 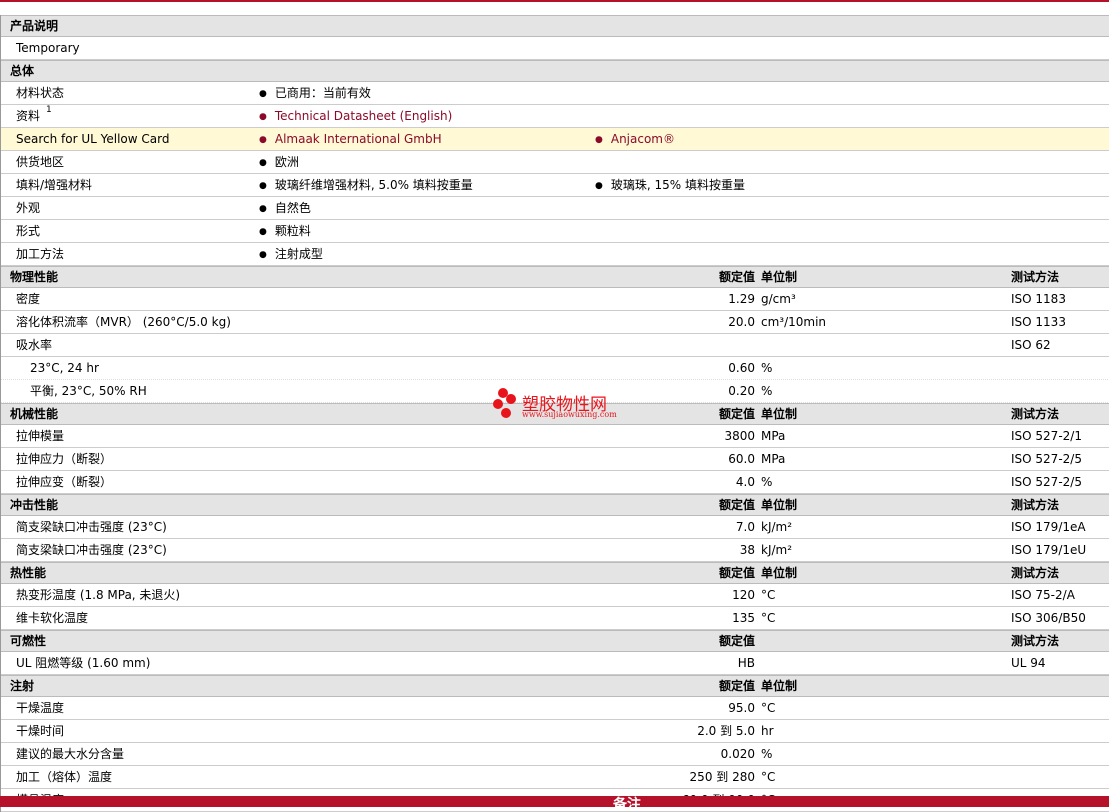 I want to click on property-value: 250 到 280, so click(x=722, y=777).